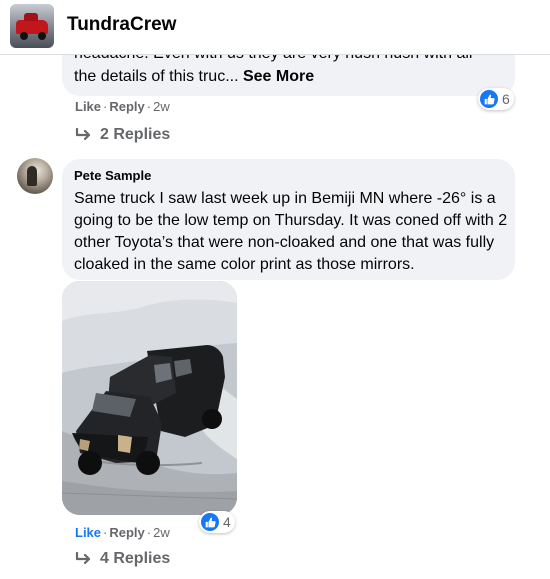 This screenshot has height=579, width=550. I want to click on view-replies-button: 4 Replies, so click(122, 559).